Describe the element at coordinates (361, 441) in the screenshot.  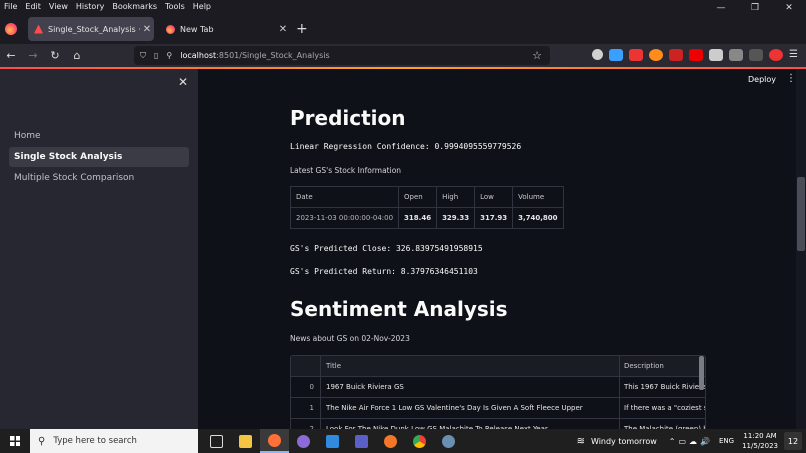
I see `teams-taskbar-icon` at that location.